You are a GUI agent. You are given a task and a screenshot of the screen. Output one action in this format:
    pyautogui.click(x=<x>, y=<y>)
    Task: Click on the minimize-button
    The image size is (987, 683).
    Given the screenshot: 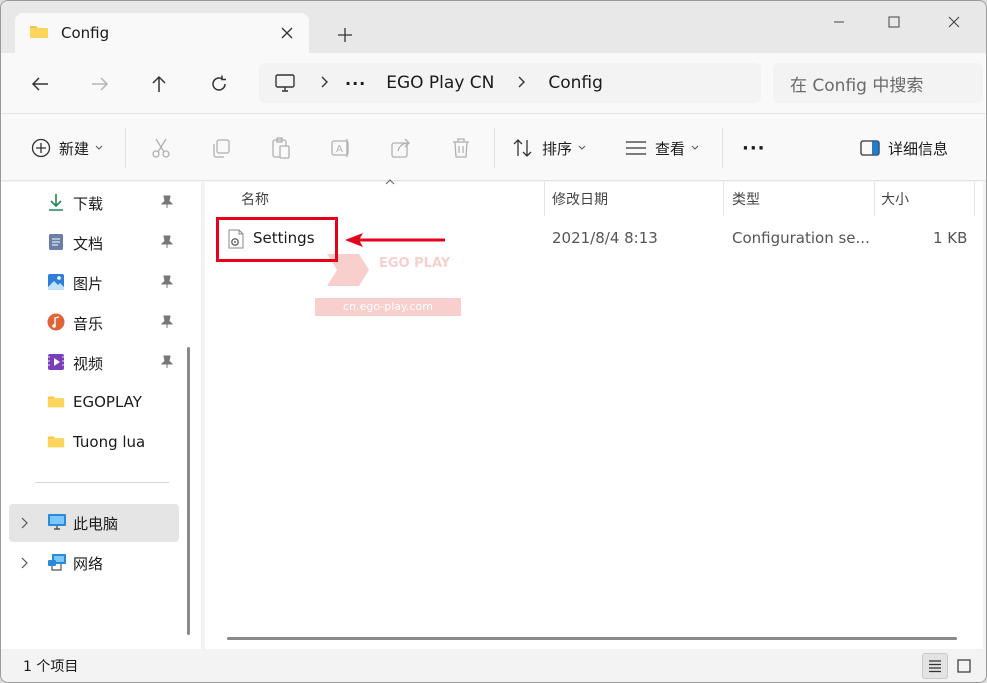 What is the action you would take?
    pyautogui.click(x=839, y=22)
    